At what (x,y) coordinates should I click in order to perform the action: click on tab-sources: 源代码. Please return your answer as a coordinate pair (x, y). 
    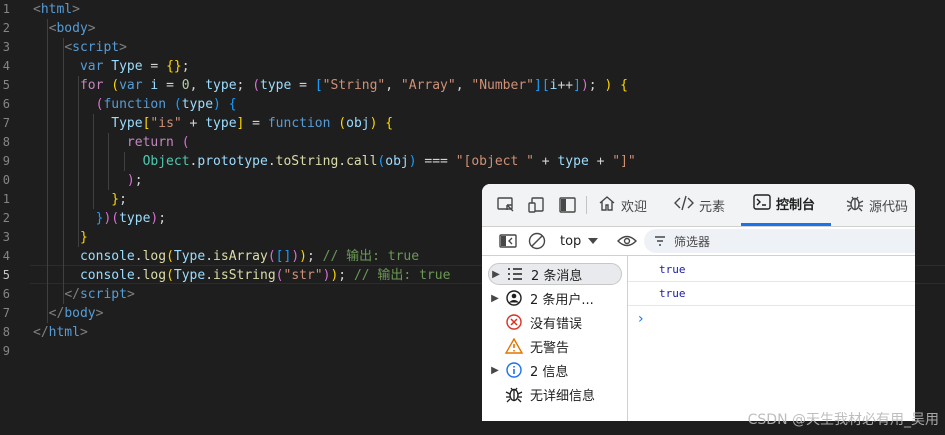
    Looking at the image, I should click on (877, 205).